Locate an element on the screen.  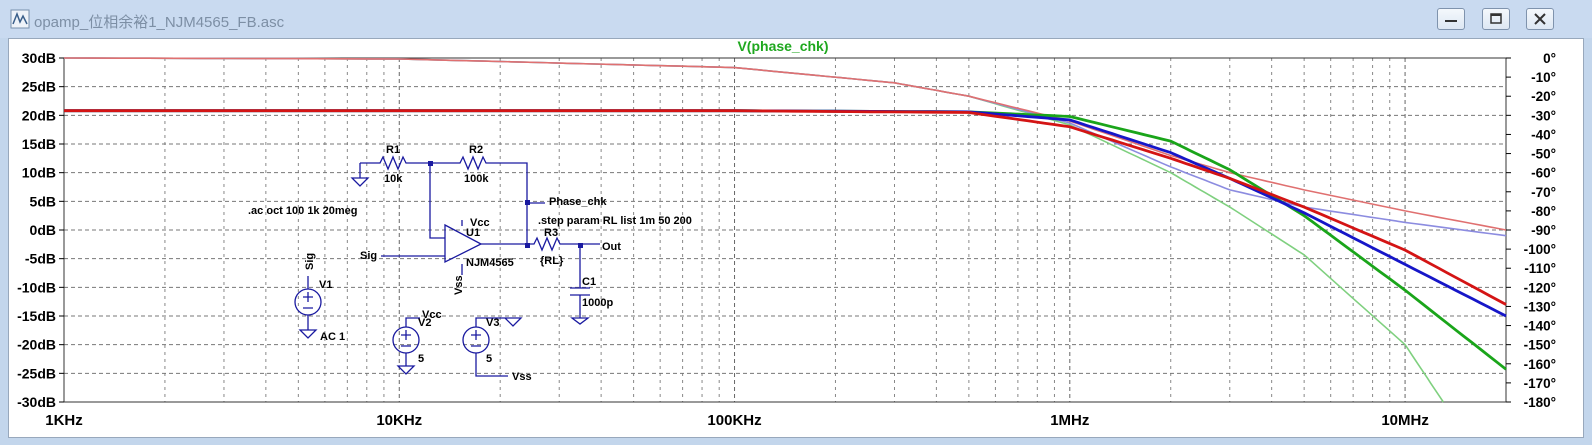
phase-net-label: Phase_chk is located at coordinates (578, 202).